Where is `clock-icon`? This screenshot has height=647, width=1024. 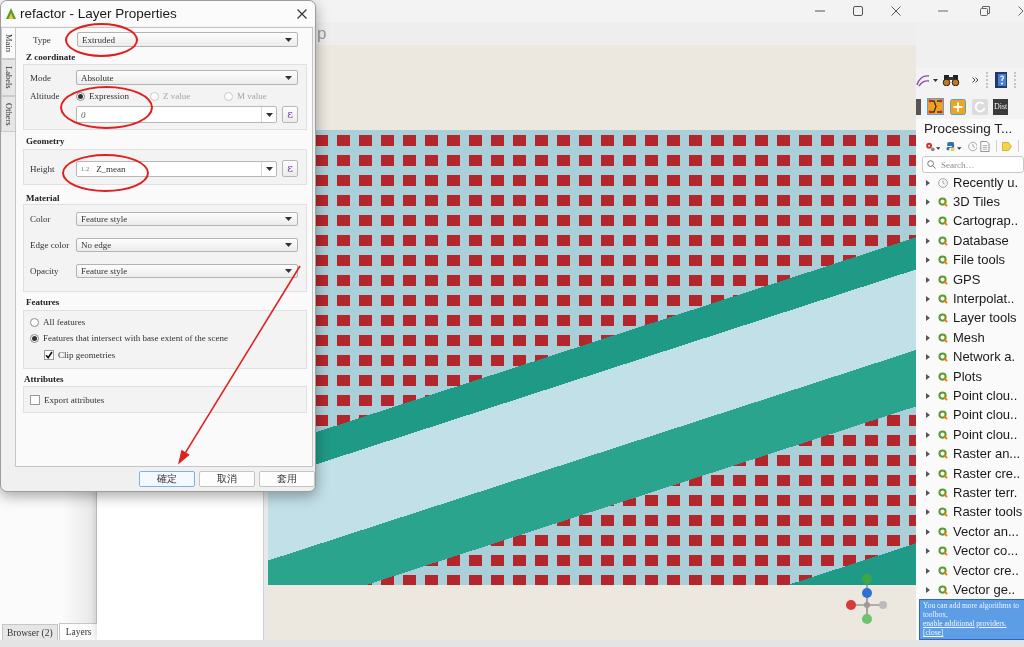
clock-icon is located at coordinates (943, 182).